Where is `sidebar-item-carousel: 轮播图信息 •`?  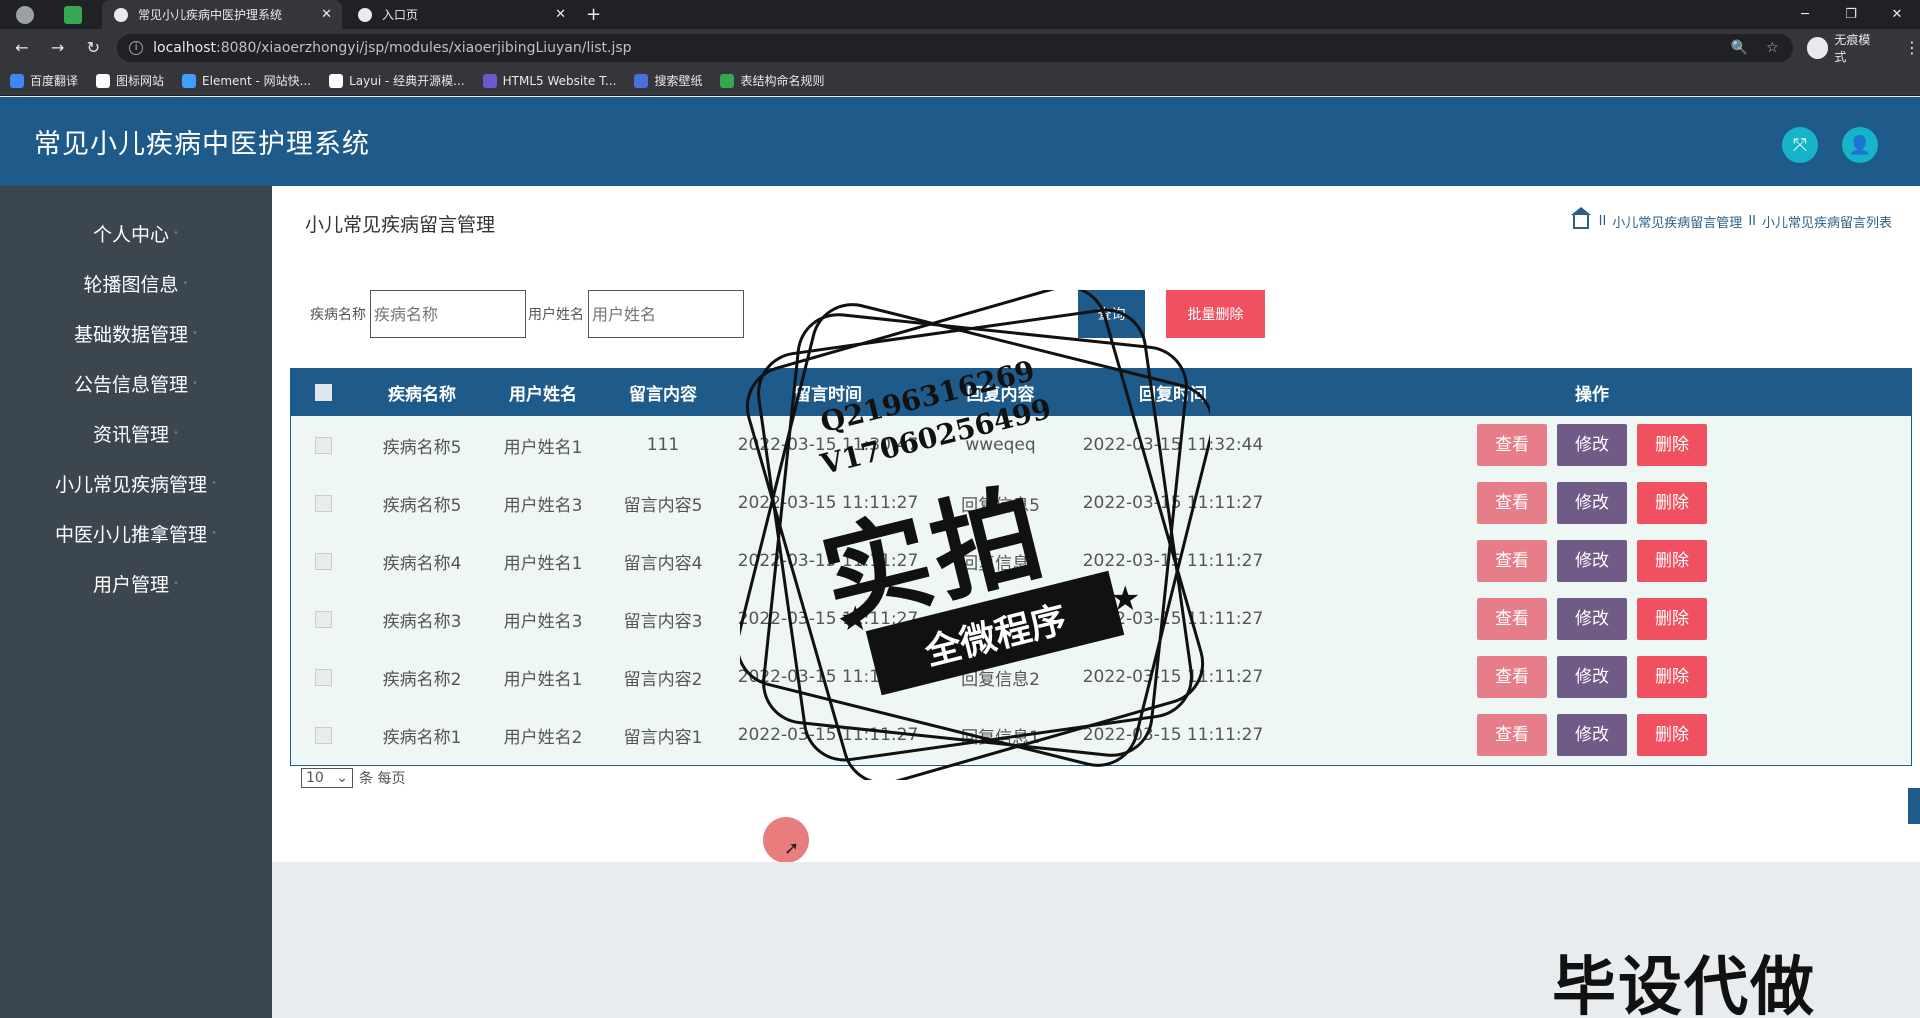 sidebar-item-carousel: 轮播图信息 • is located at coordinates (136, 283).